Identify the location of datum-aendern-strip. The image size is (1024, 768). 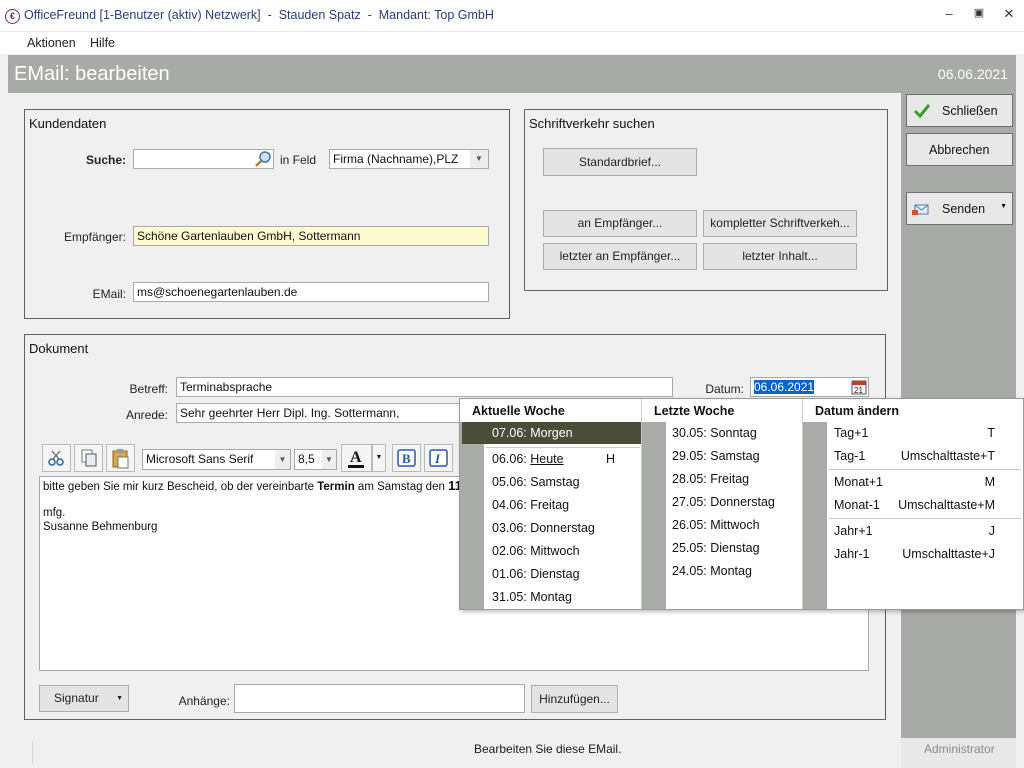
(815, 515).